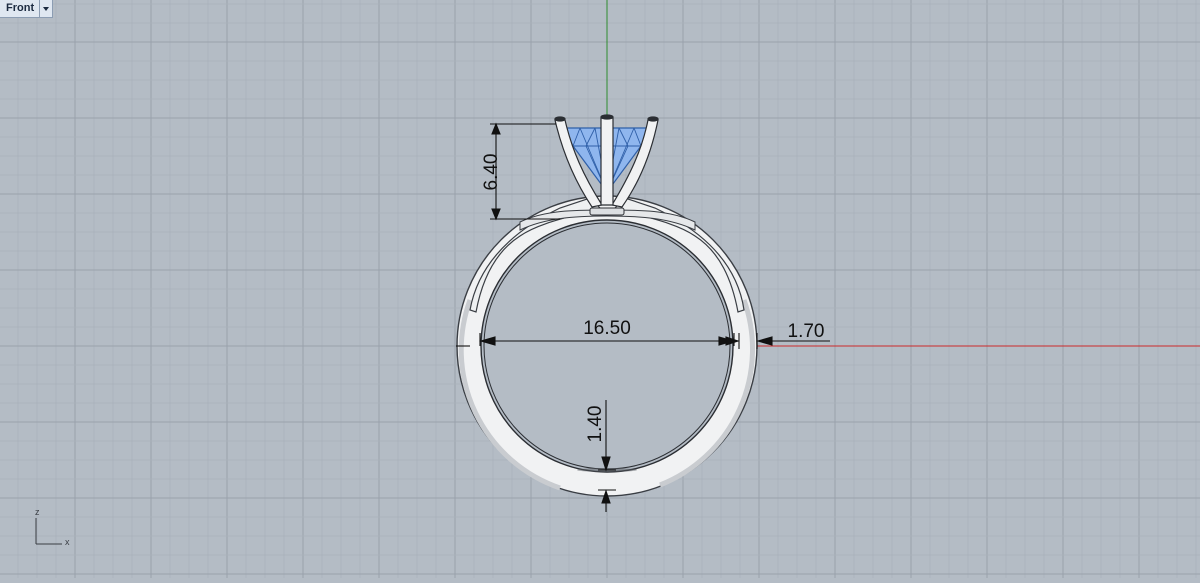 This screenshot has height=583, width=1200. Describe the element at coordinates (48, 531) in the screenshot. I see `axis-icon` at that location.